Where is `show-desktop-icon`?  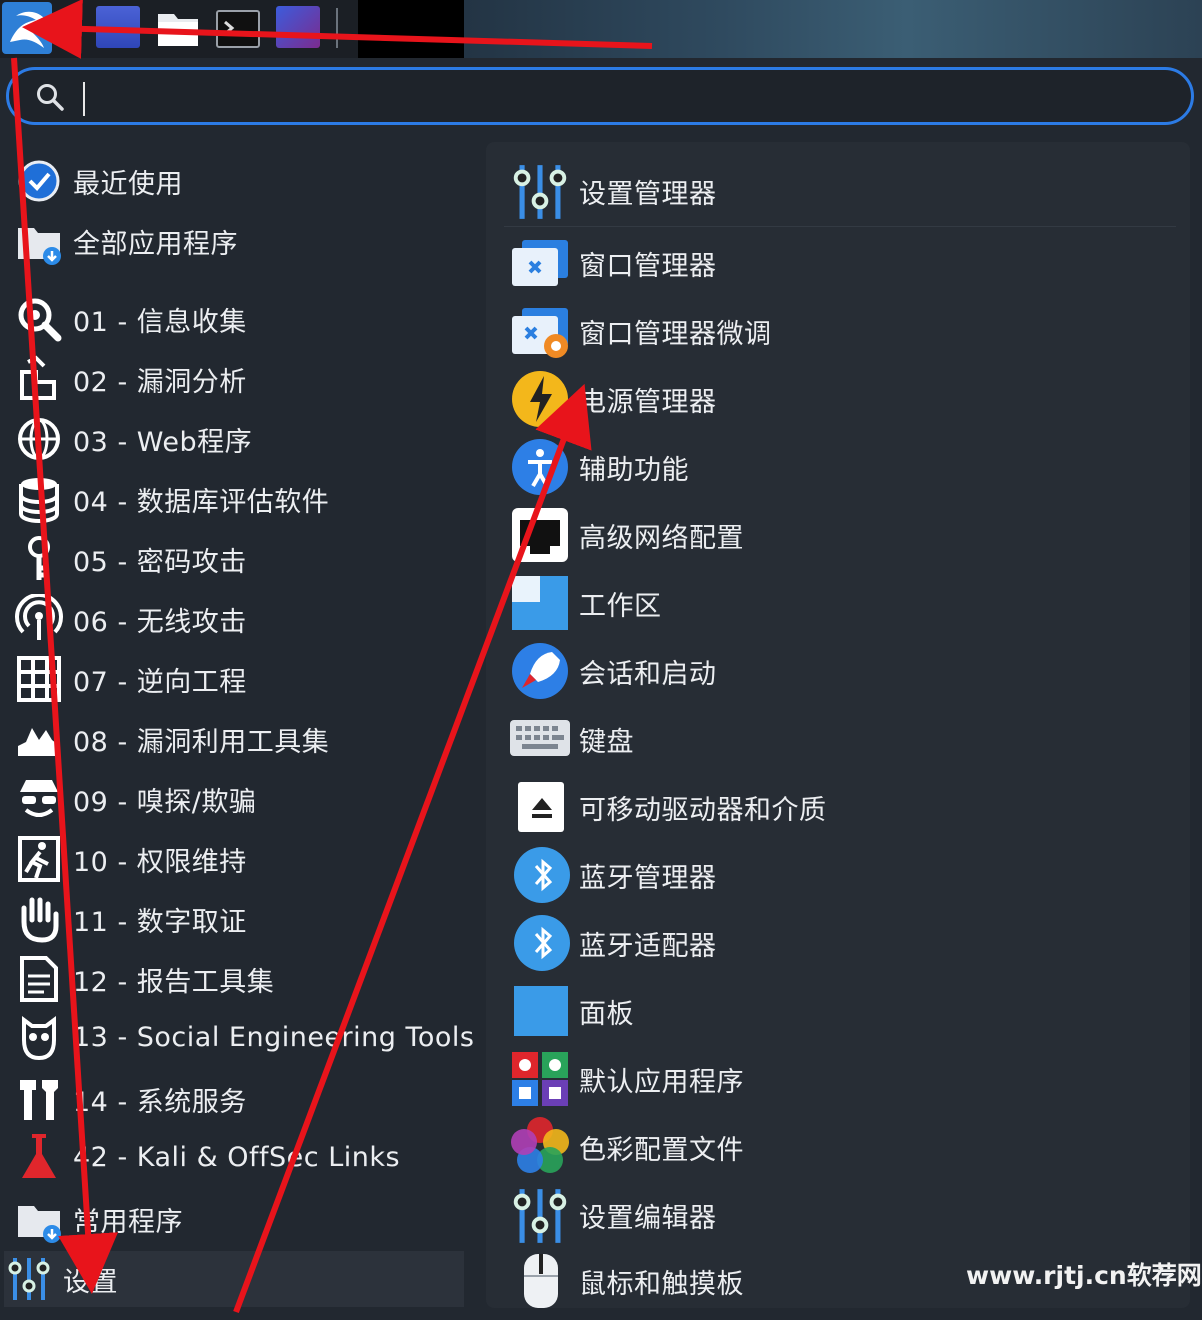
show-desktop-icon is located at coordinates (118, 27).